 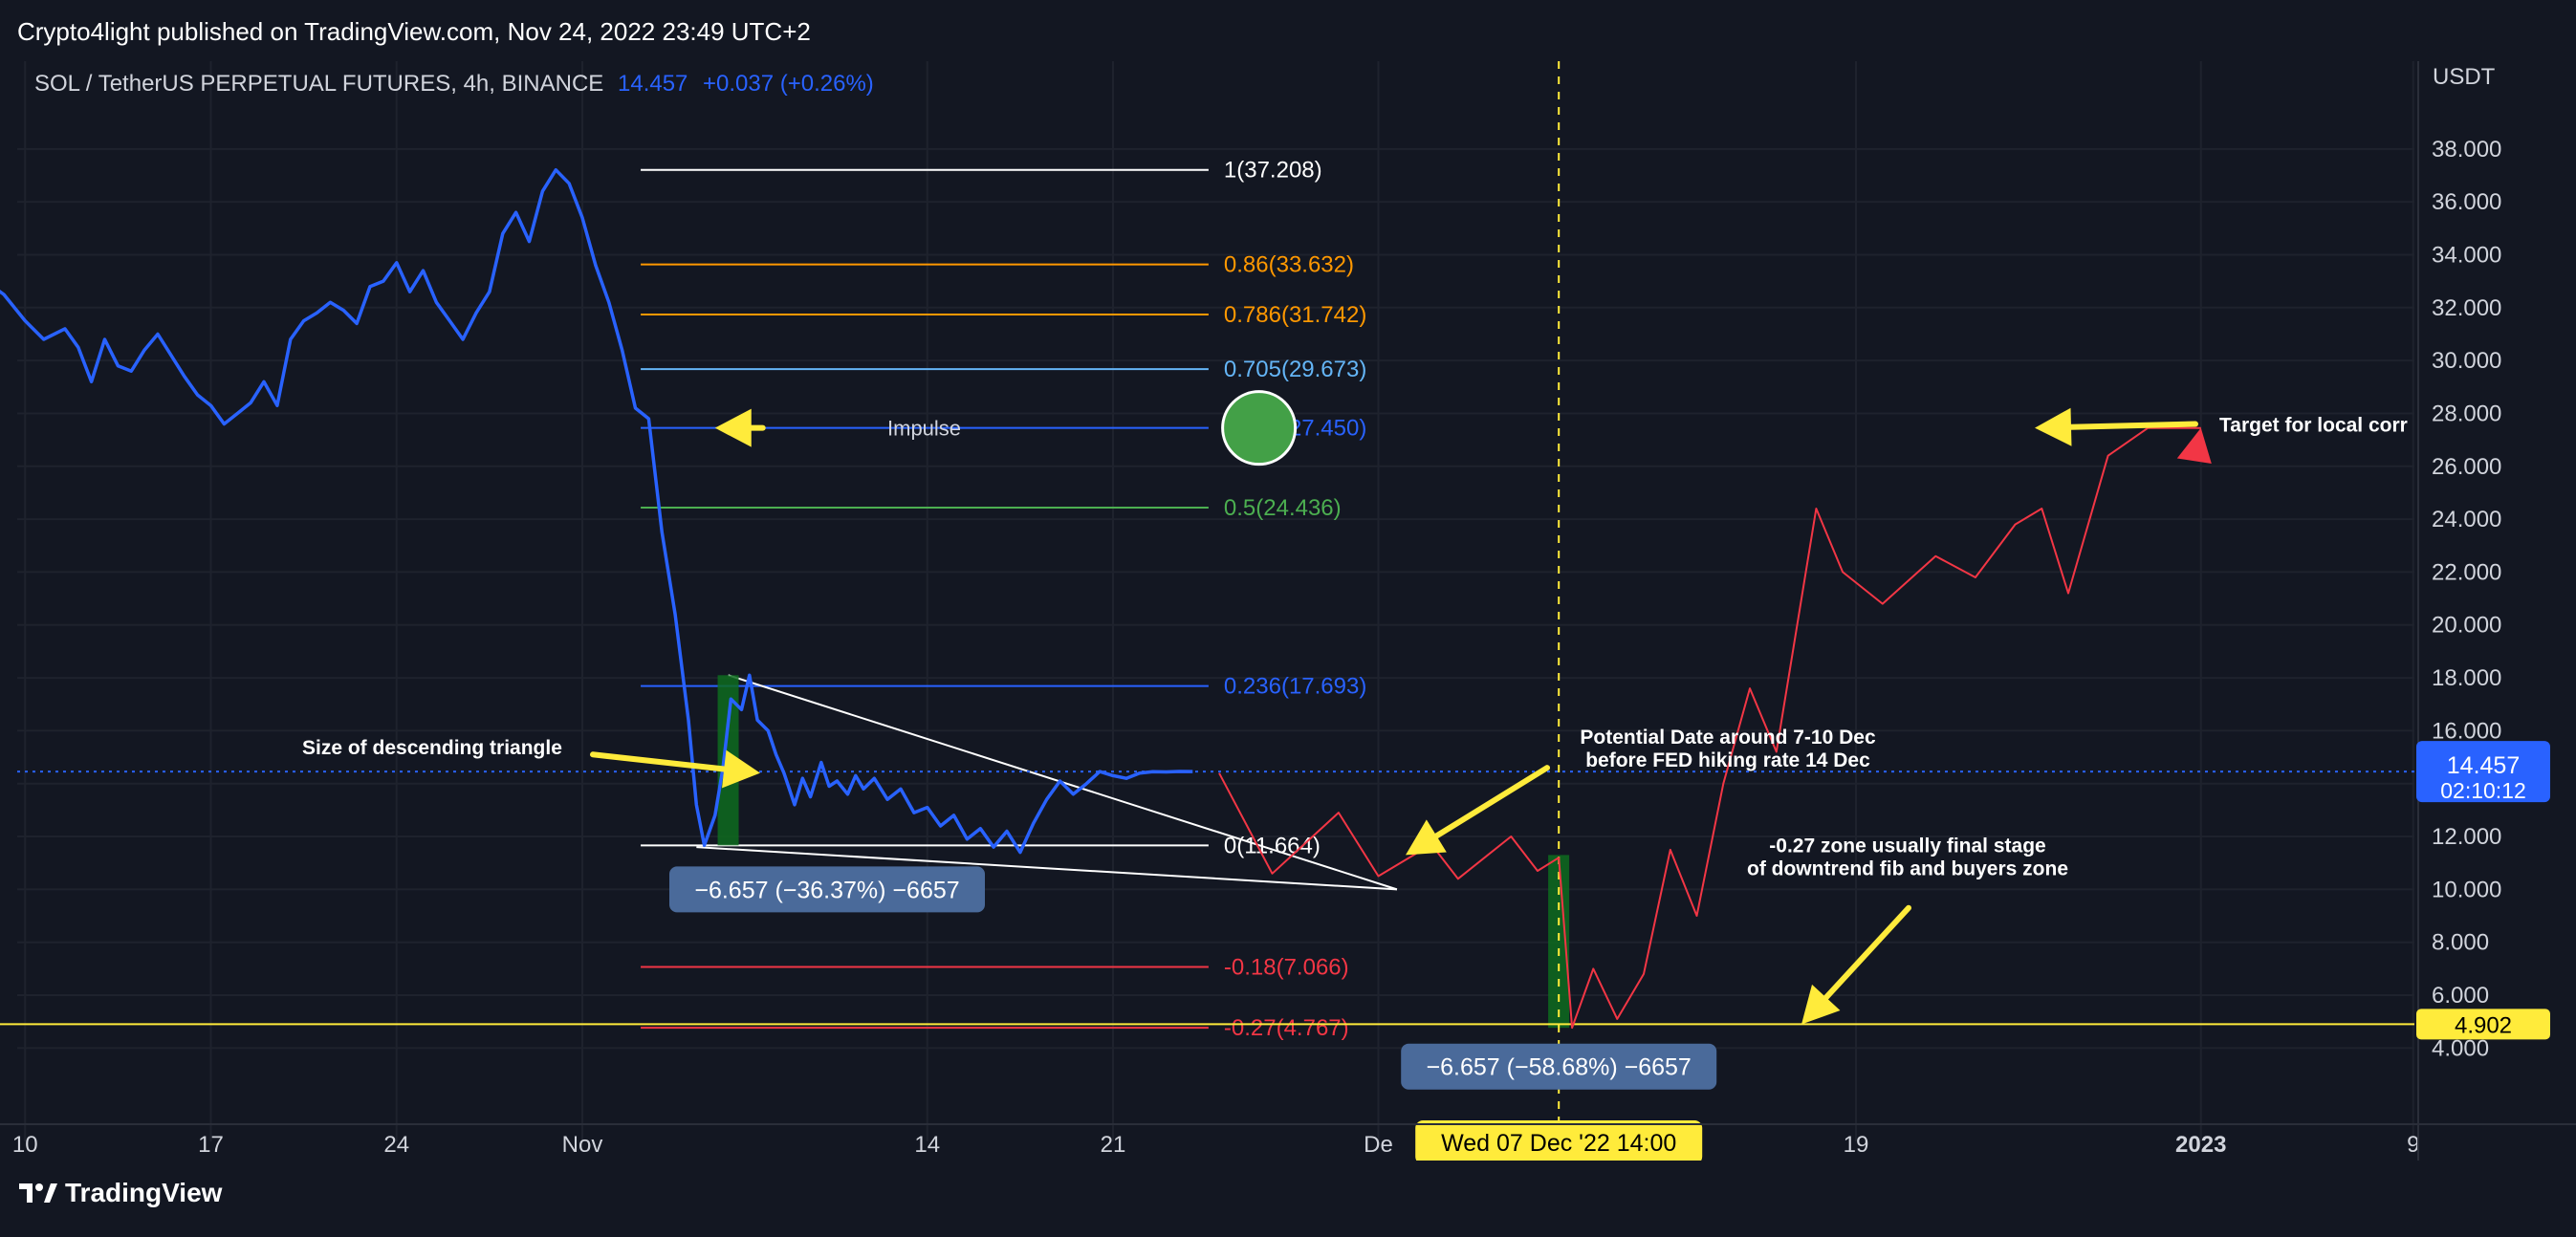 What do you see at coordinates (2466, 361) in the screenshot?
I see `y-tick-label: 30.000` at bounding box center [2466, 361].